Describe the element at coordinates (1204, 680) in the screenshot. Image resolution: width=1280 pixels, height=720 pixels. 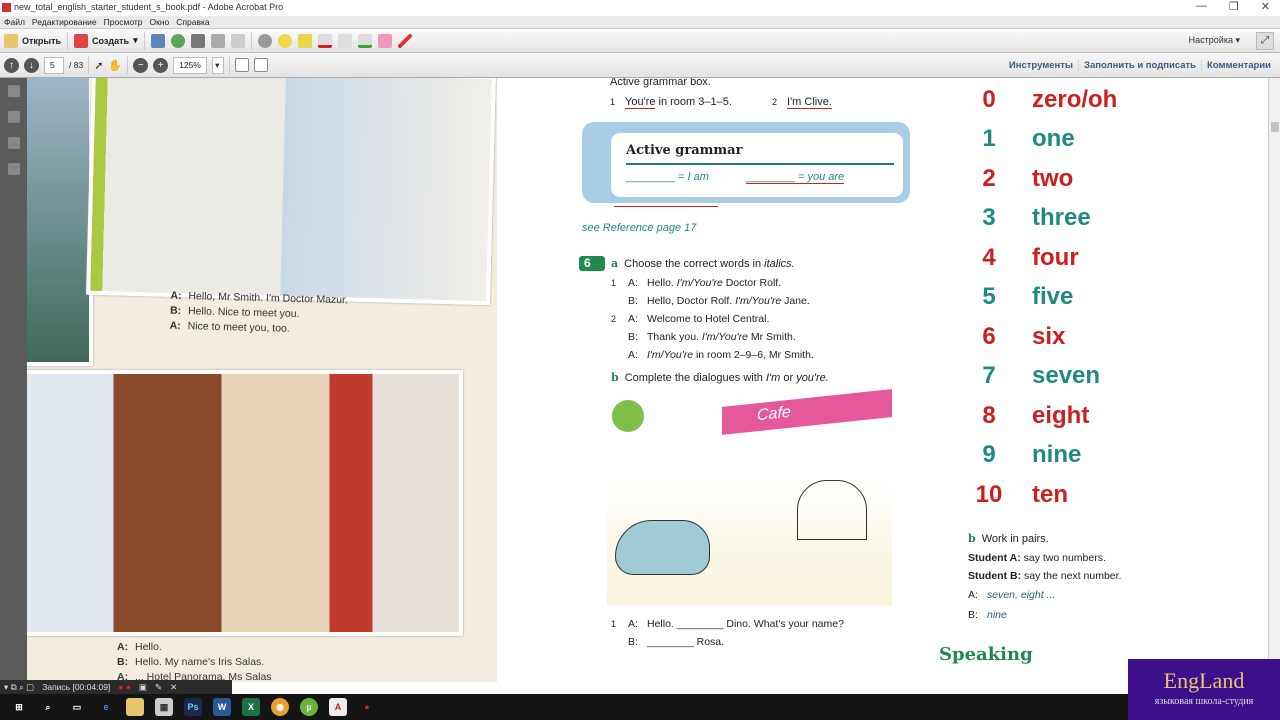
I see `watermark-title: EngLand` at that location.